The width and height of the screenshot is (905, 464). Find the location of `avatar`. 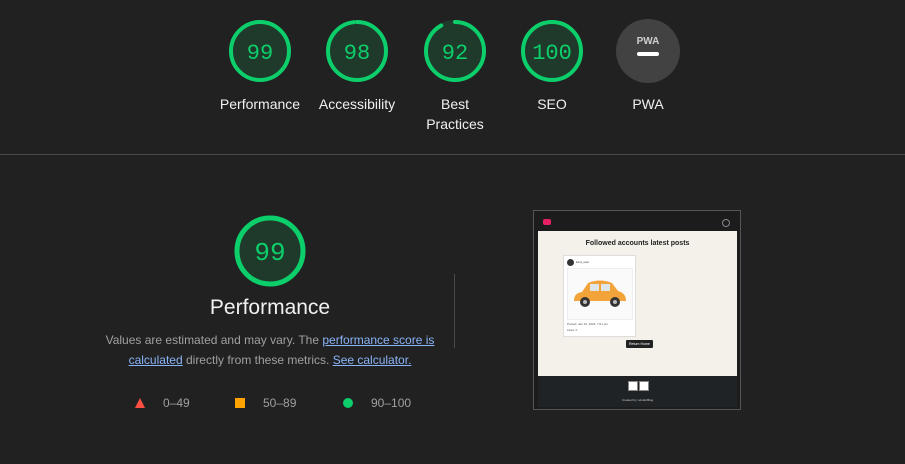

avatar is located at coordinates (570, 262).